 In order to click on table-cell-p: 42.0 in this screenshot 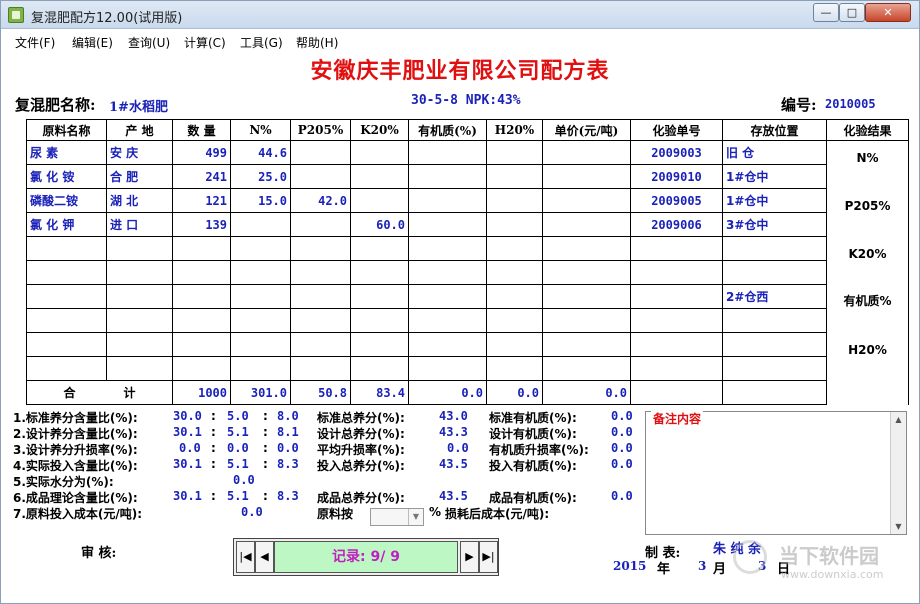, I will do `click(320, 200)`.